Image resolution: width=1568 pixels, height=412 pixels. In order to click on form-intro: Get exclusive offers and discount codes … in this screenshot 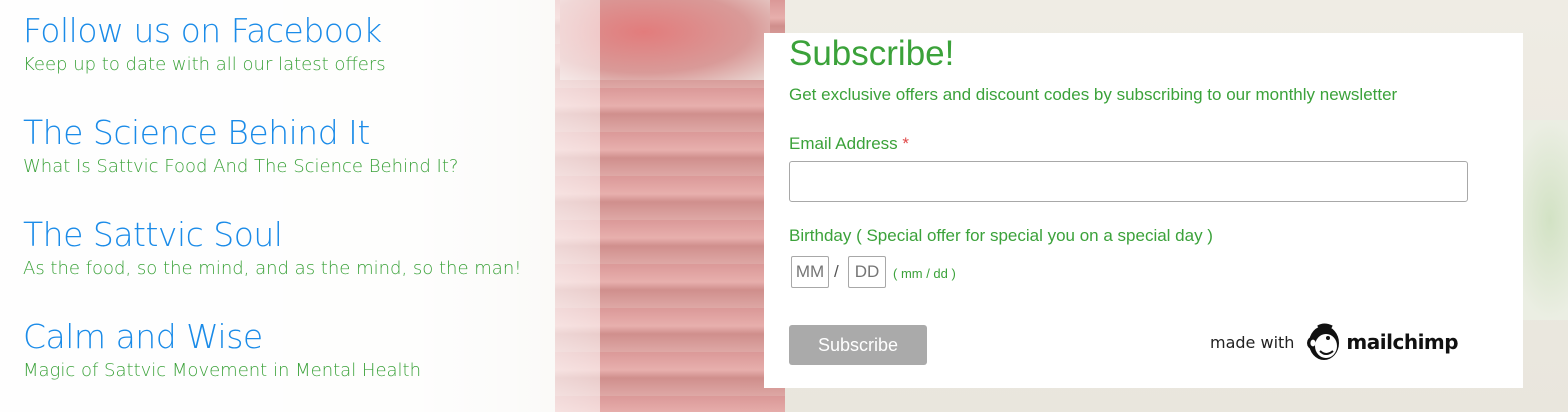, I will do `click(1093, 94)`.